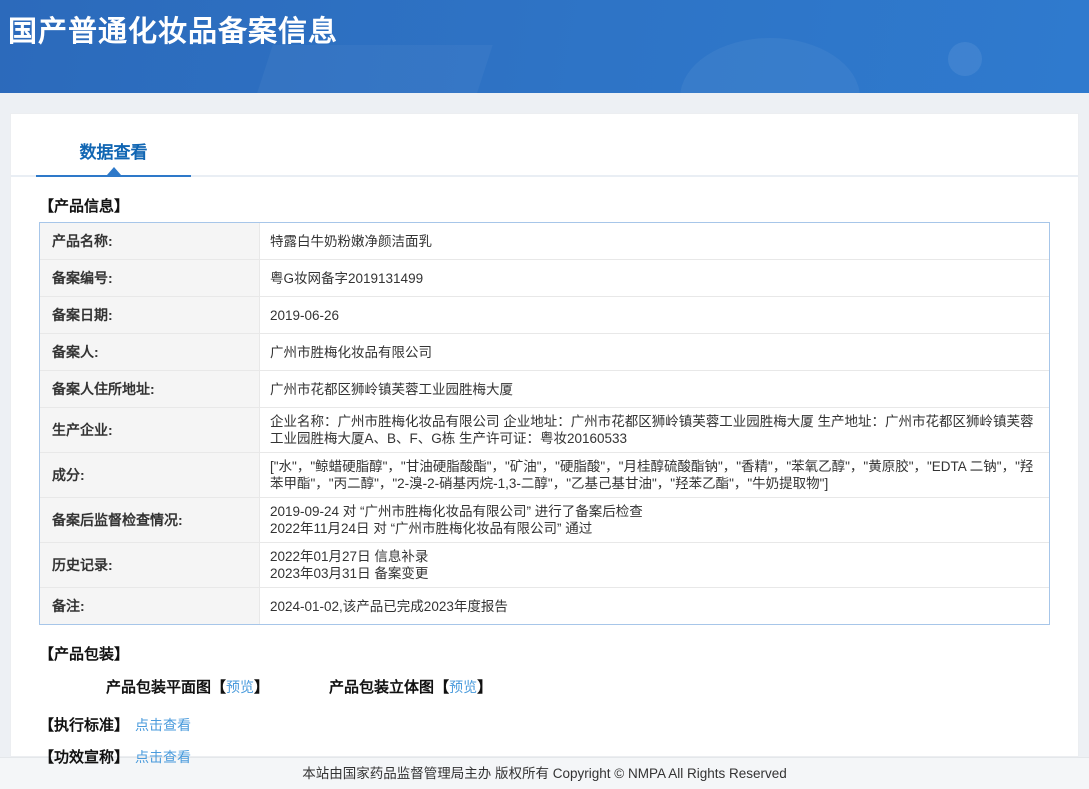 Image resolution: width=1089 pixels, height=789 pixels. Describe the element at coordinates (150, 430) in the screenshot. I see `row-label: 生产企业:` at that location.